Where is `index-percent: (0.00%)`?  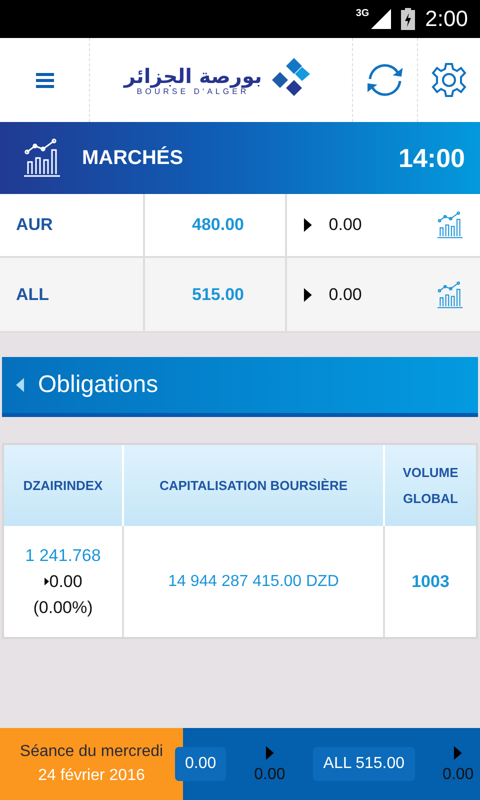
index-percent: (0.00%) is located at coordinates (63, 607).